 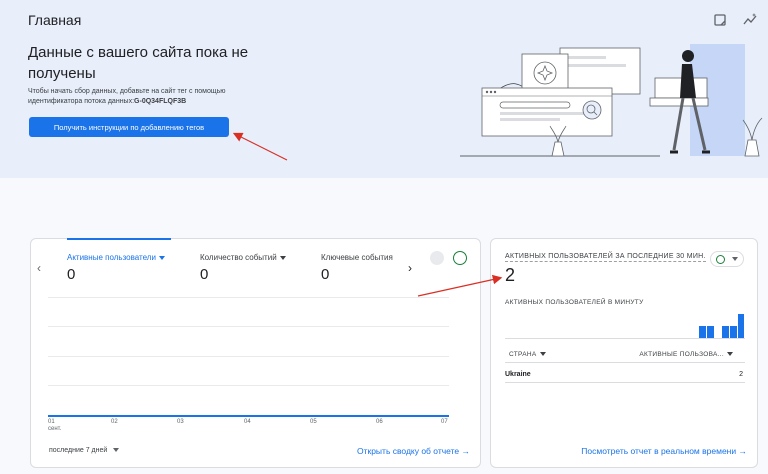 What do you see at coordinates (727, 259) in the screenshot?
I see `realtime-status-chip` at bounding box center [727, 259].